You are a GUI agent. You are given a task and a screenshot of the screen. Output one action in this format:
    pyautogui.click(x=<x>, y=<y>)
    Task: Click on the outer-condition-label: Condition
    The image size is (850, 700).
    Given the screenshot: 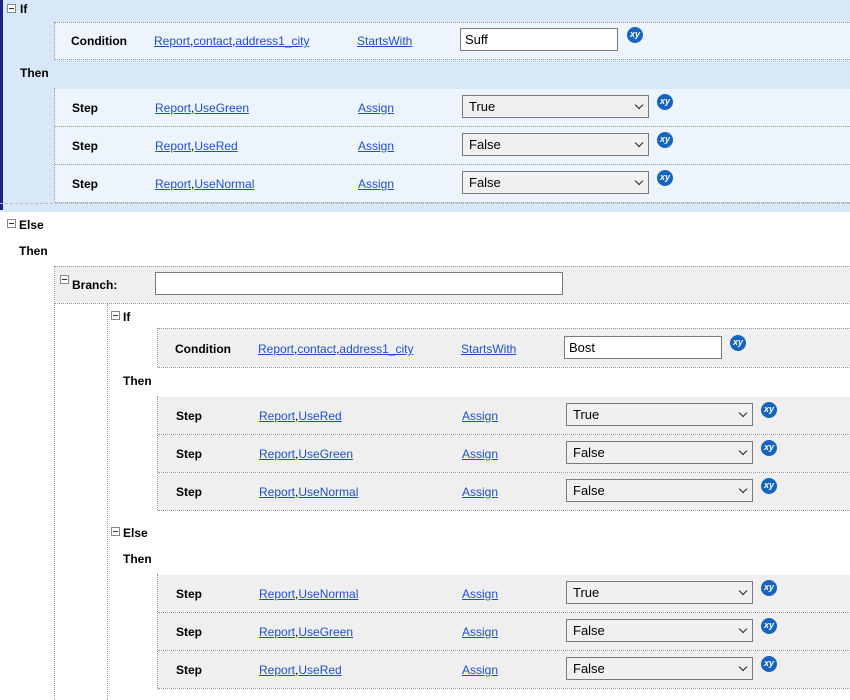 What is the action you would take?
    pyautogui.click(x=99, y=41)
    